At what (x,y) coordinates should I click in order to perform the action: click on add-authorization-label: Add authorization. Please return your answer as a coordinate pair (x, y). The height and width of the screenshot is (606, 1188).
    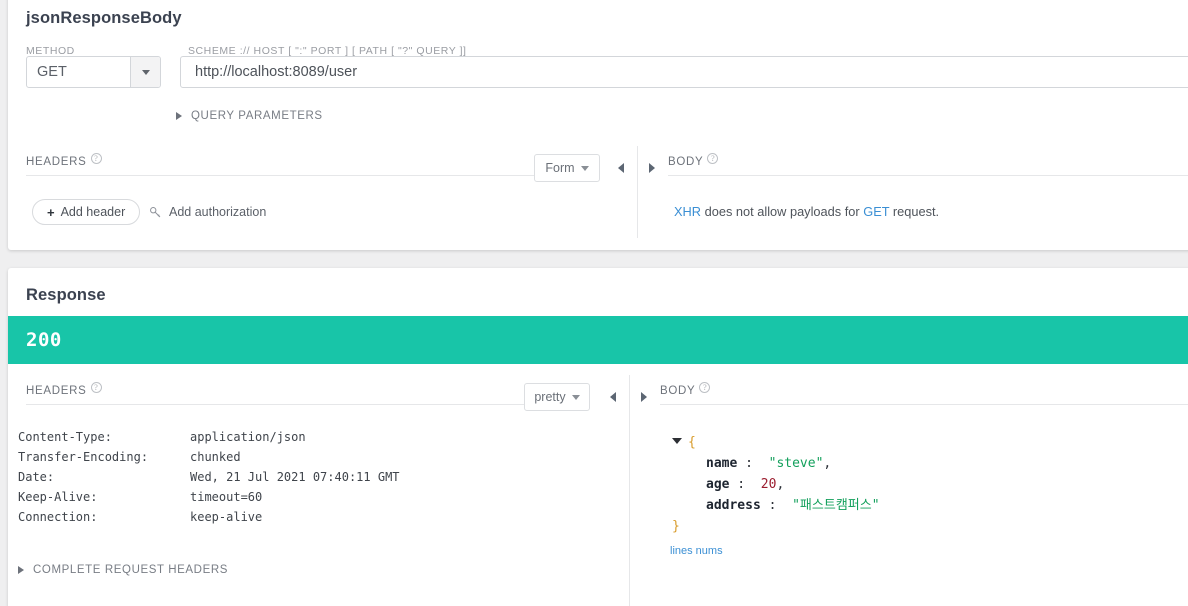
    Looking at the image, I should click on (218, 212).